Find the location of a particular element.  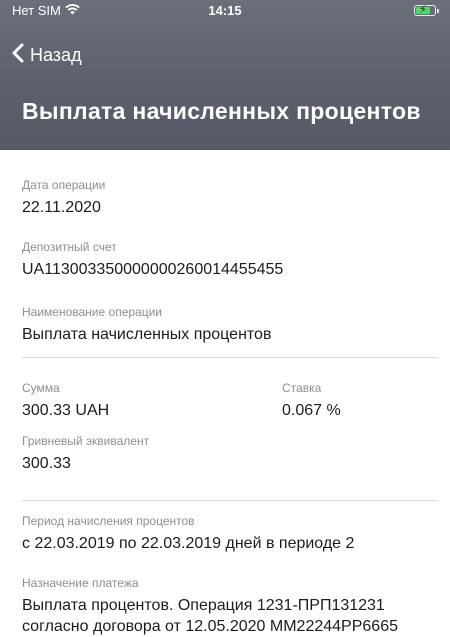

amount-value: 300.33 UAH is located at coordinates (66, 410).